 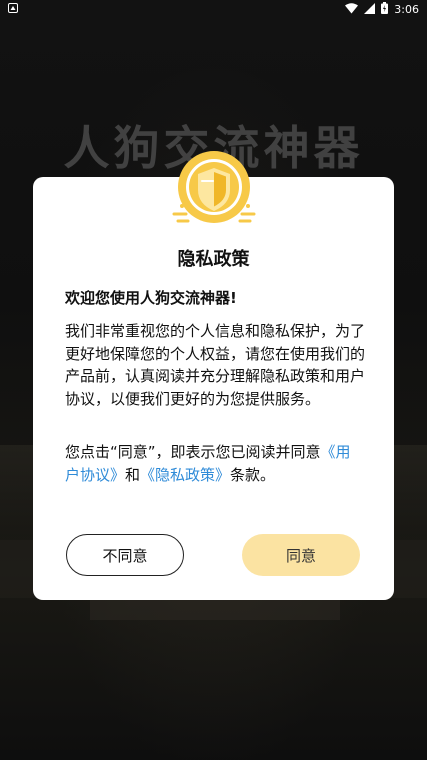 What do you see at coordinates (193, 452) in the screenshot?
I see `consent-prefix: 您点击“同意”，即表示您已阅读并同意` at bounding box center [193, 452].